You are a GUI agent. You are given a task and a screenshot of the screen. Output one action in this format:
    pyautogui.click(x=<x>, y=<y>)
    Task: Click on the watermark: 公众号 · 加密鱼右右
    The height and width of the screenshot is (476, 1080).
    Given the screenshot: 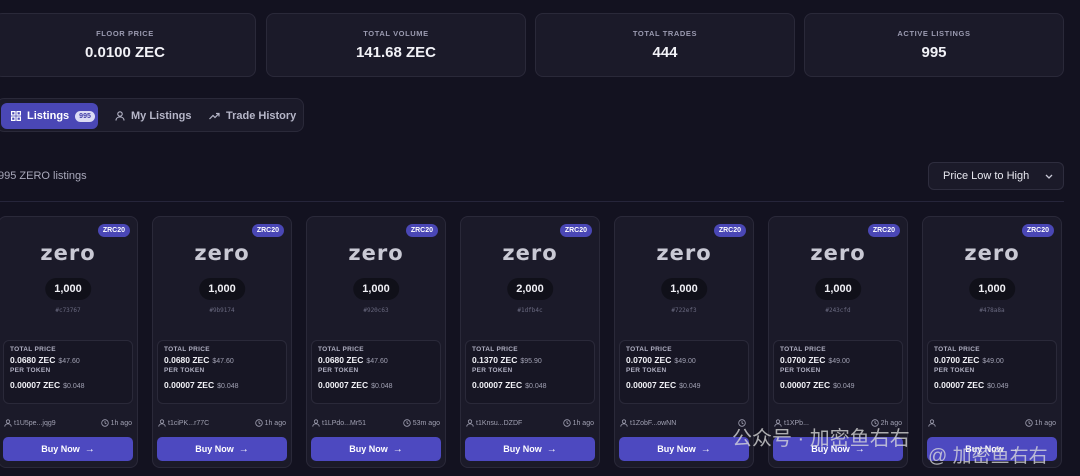 What is the action you would take?
    pyautogui.click(x=821, y=439)
    